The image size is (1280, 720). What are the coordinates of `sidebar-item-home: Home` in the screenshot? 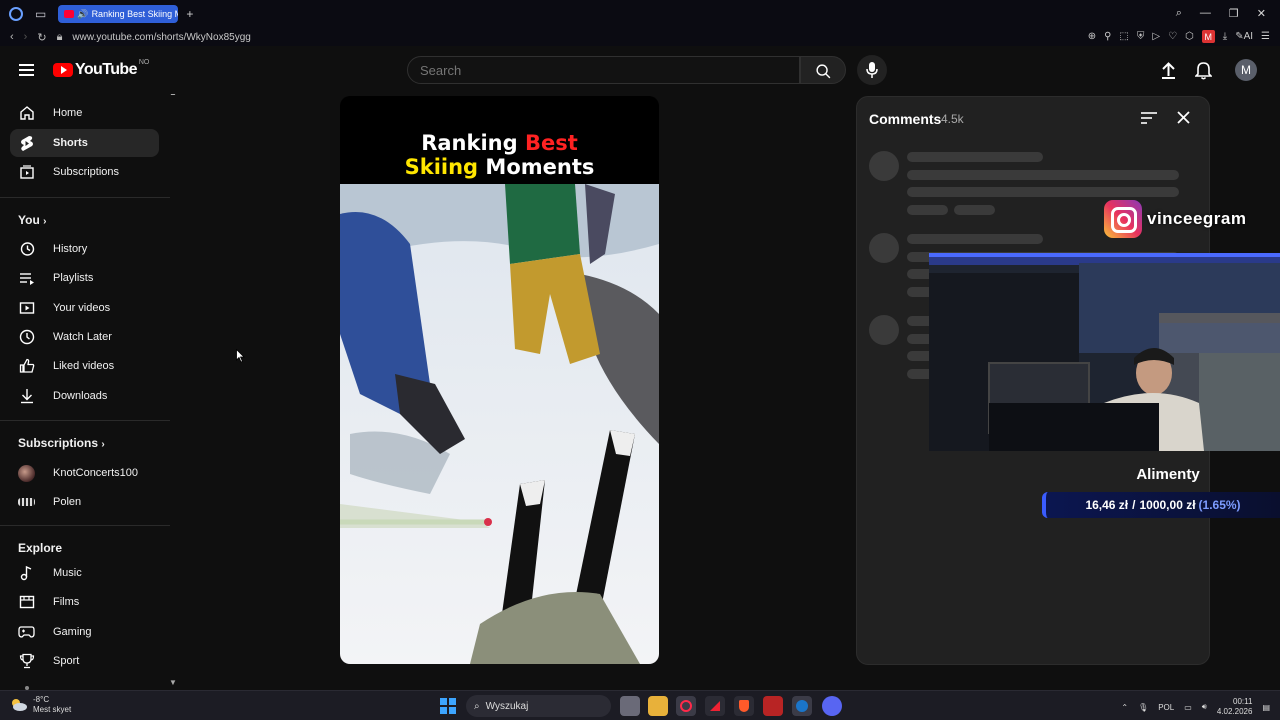 It's located at (84, 113).